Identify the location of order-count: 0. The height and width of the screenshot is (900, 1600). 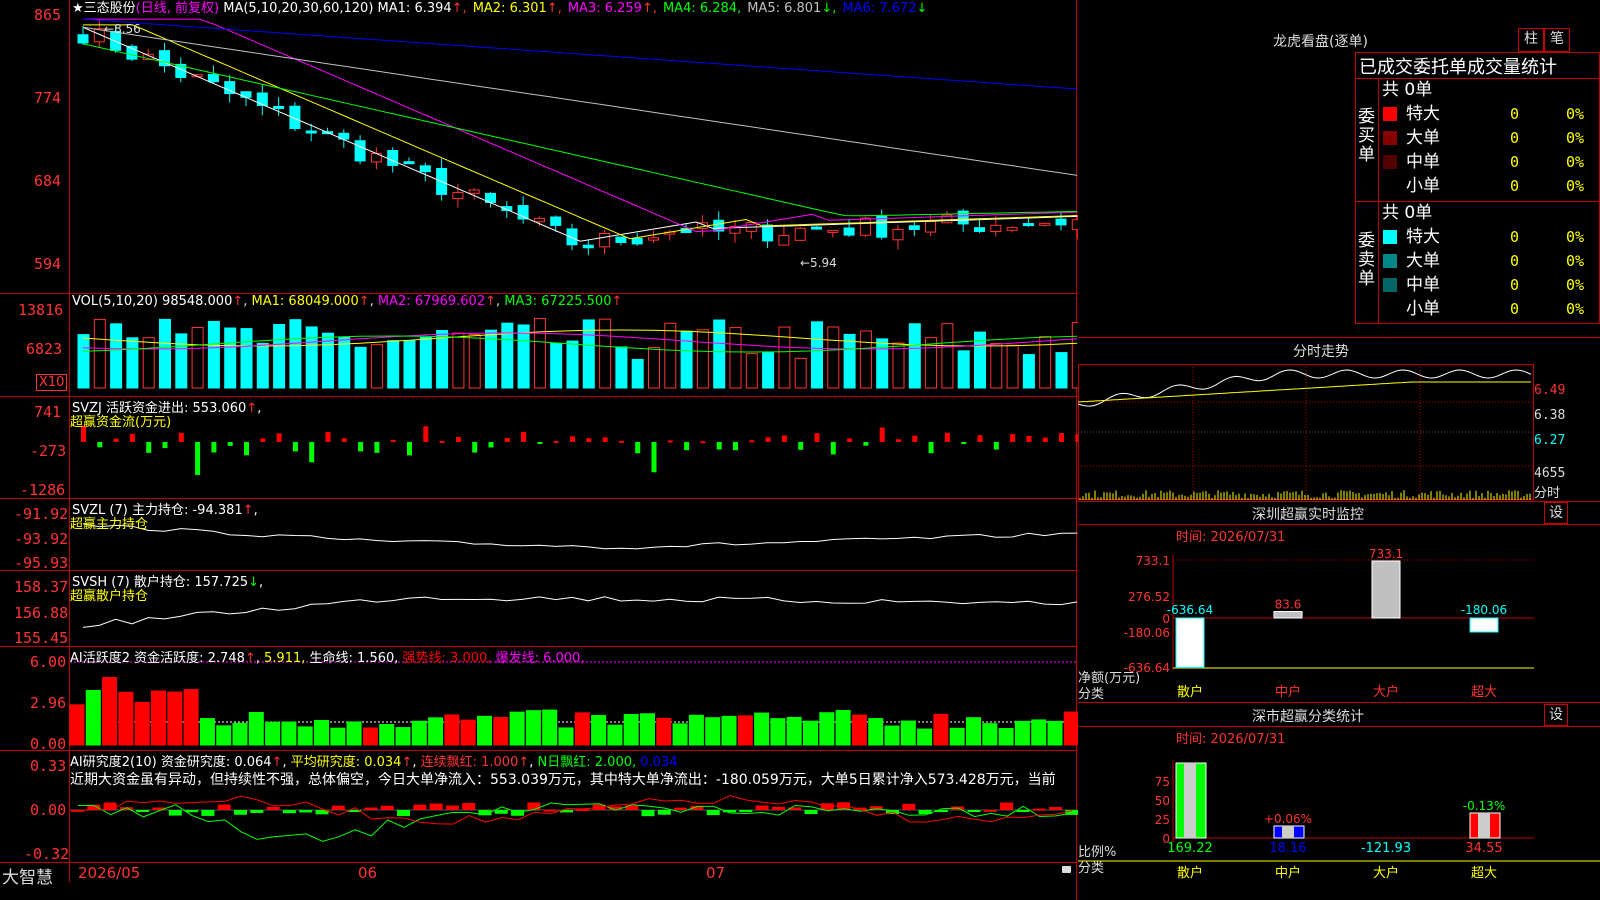
(1515, 309).